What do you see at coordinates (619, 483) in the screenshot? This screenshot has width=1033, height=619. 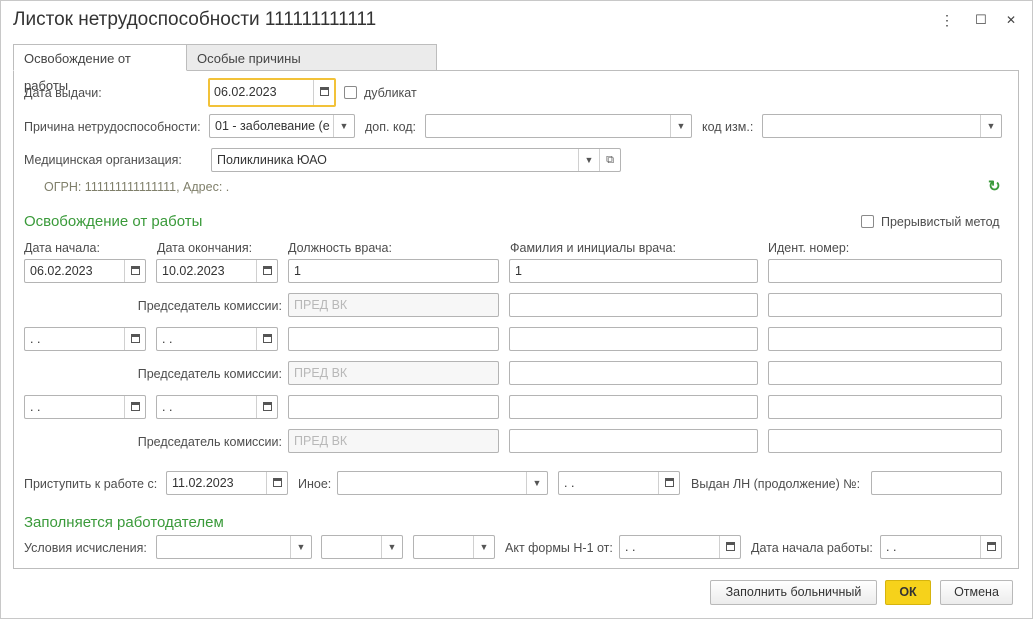 I see `other-date-field: . .` at bounding box center [619, 483].